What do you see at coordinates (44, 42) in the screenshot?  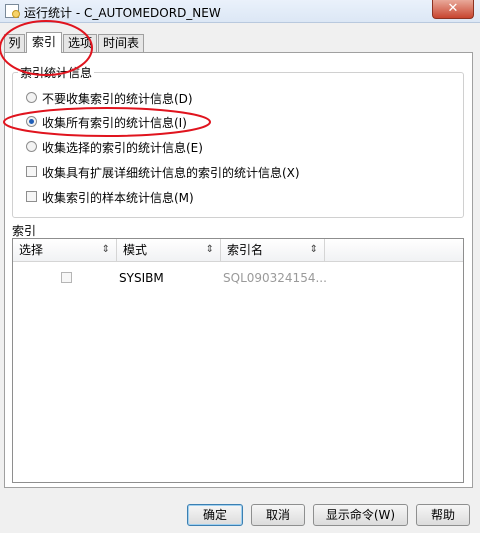 I see `tab-indexes: 索引` at bounding box center [44, 42].